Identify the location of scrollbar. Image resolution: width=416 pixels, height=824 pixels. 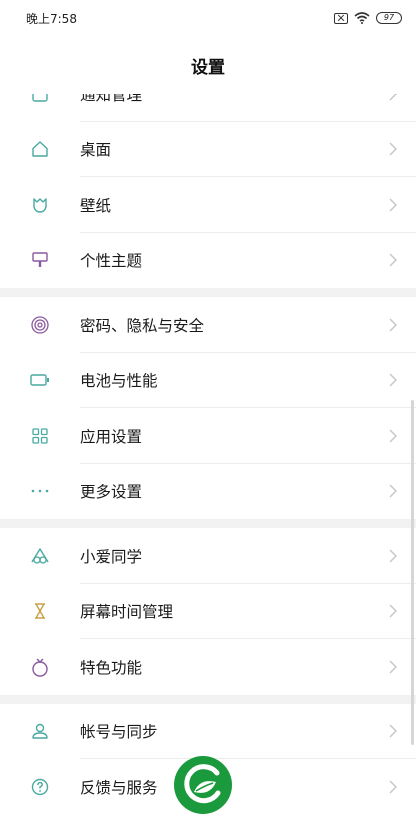
(412, 572).